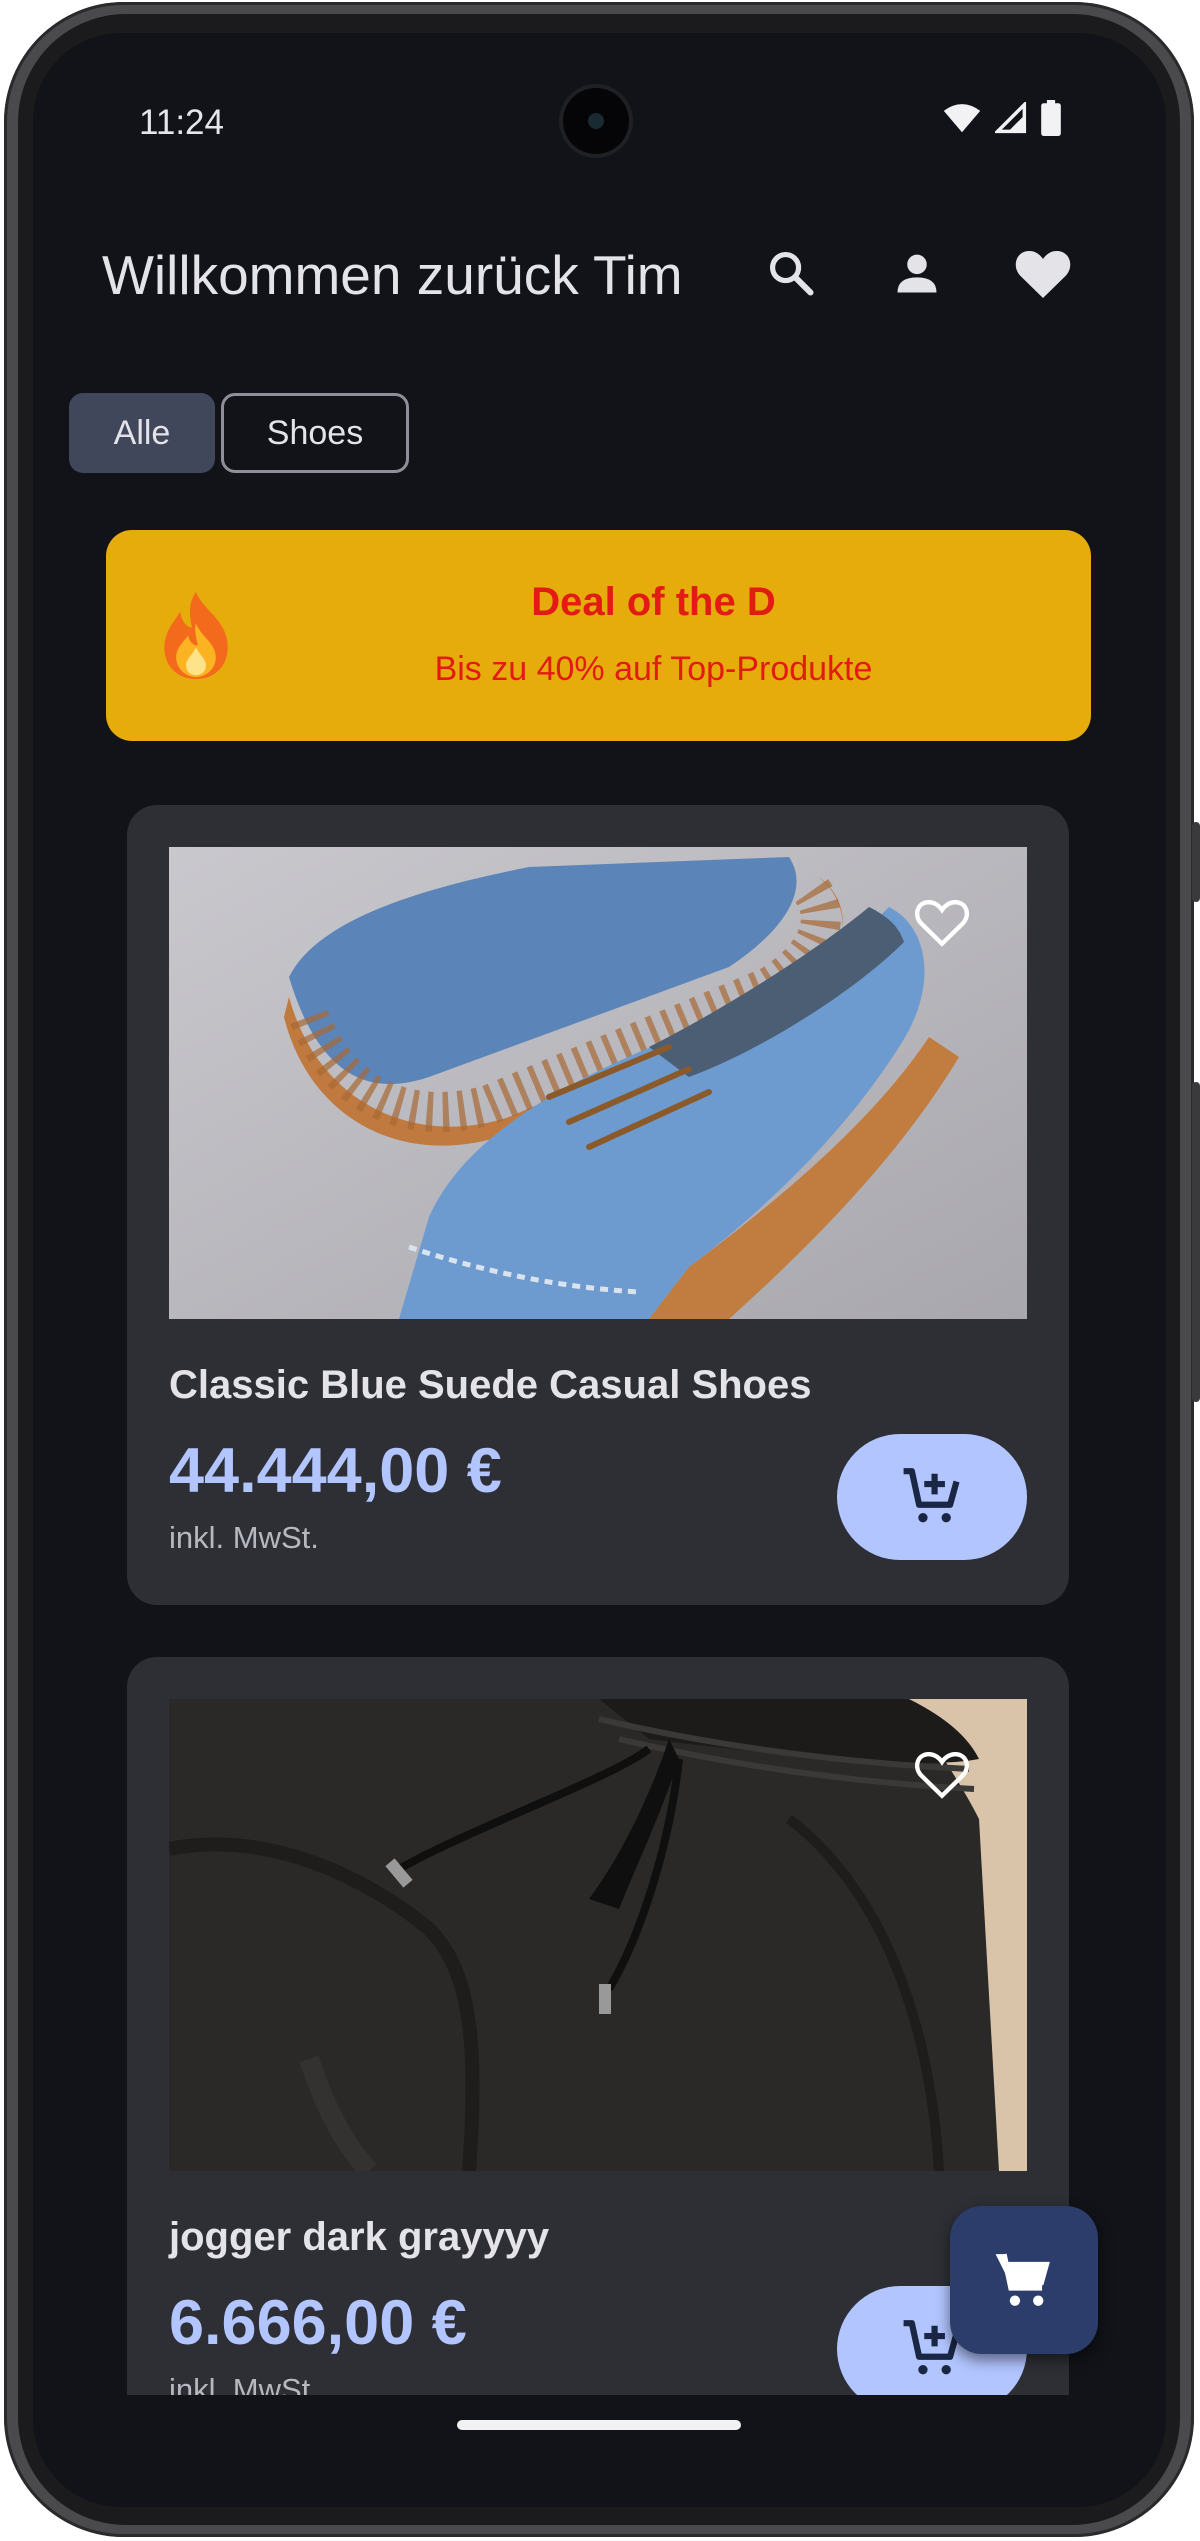 The image size is (1200, 2541). What do you see at coordinates (598, 1083) in the screenshot?
I see `blue-suede-shoes-photo` at bounding box center [598, 1083].